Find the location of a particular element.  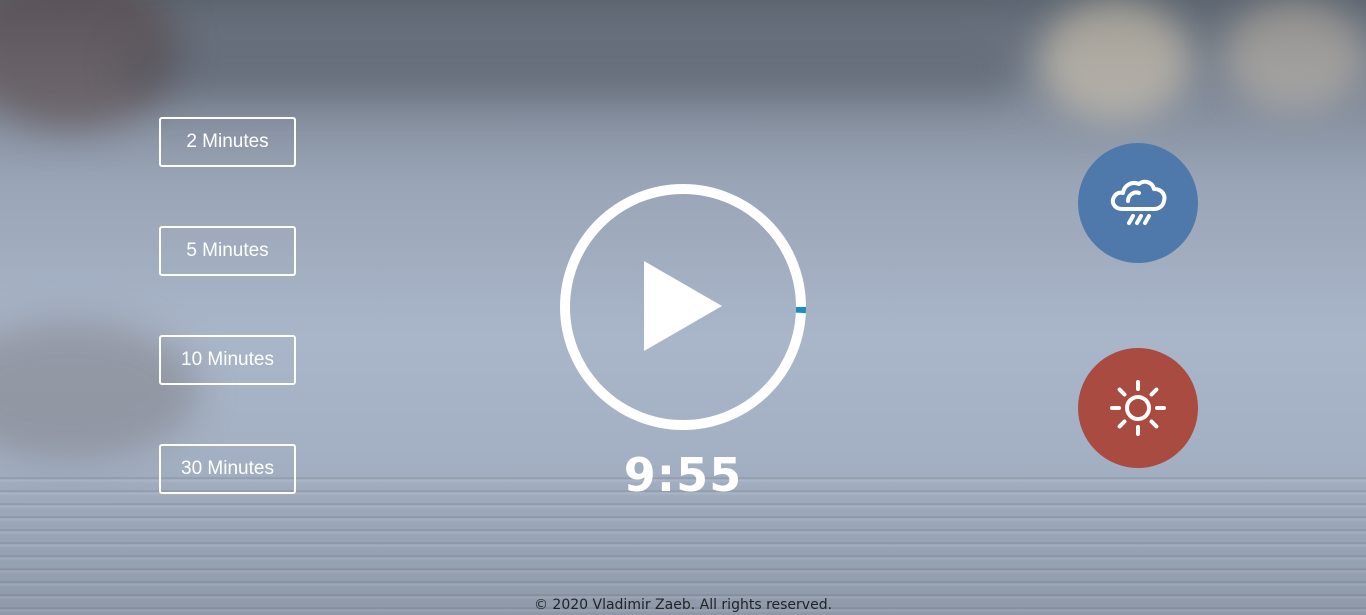

duration-5-minutes-button: 5 Minutes is located at coordinates (227, 251).